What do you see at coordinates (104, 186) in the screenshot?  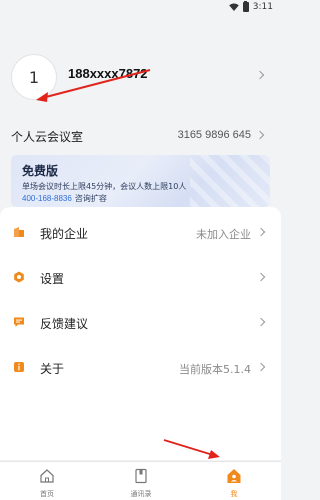 I see `plan-description: 单场会议时长上限45分钟，会议人数上限10人` at bounding box center [104, 186].